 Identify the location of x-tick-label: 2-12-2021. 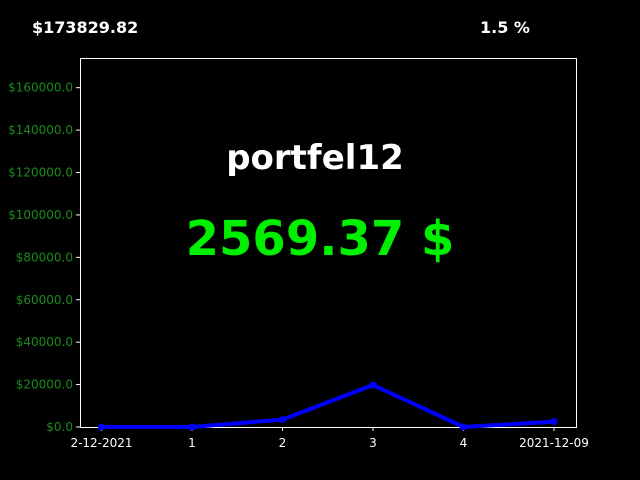
(101, 443).